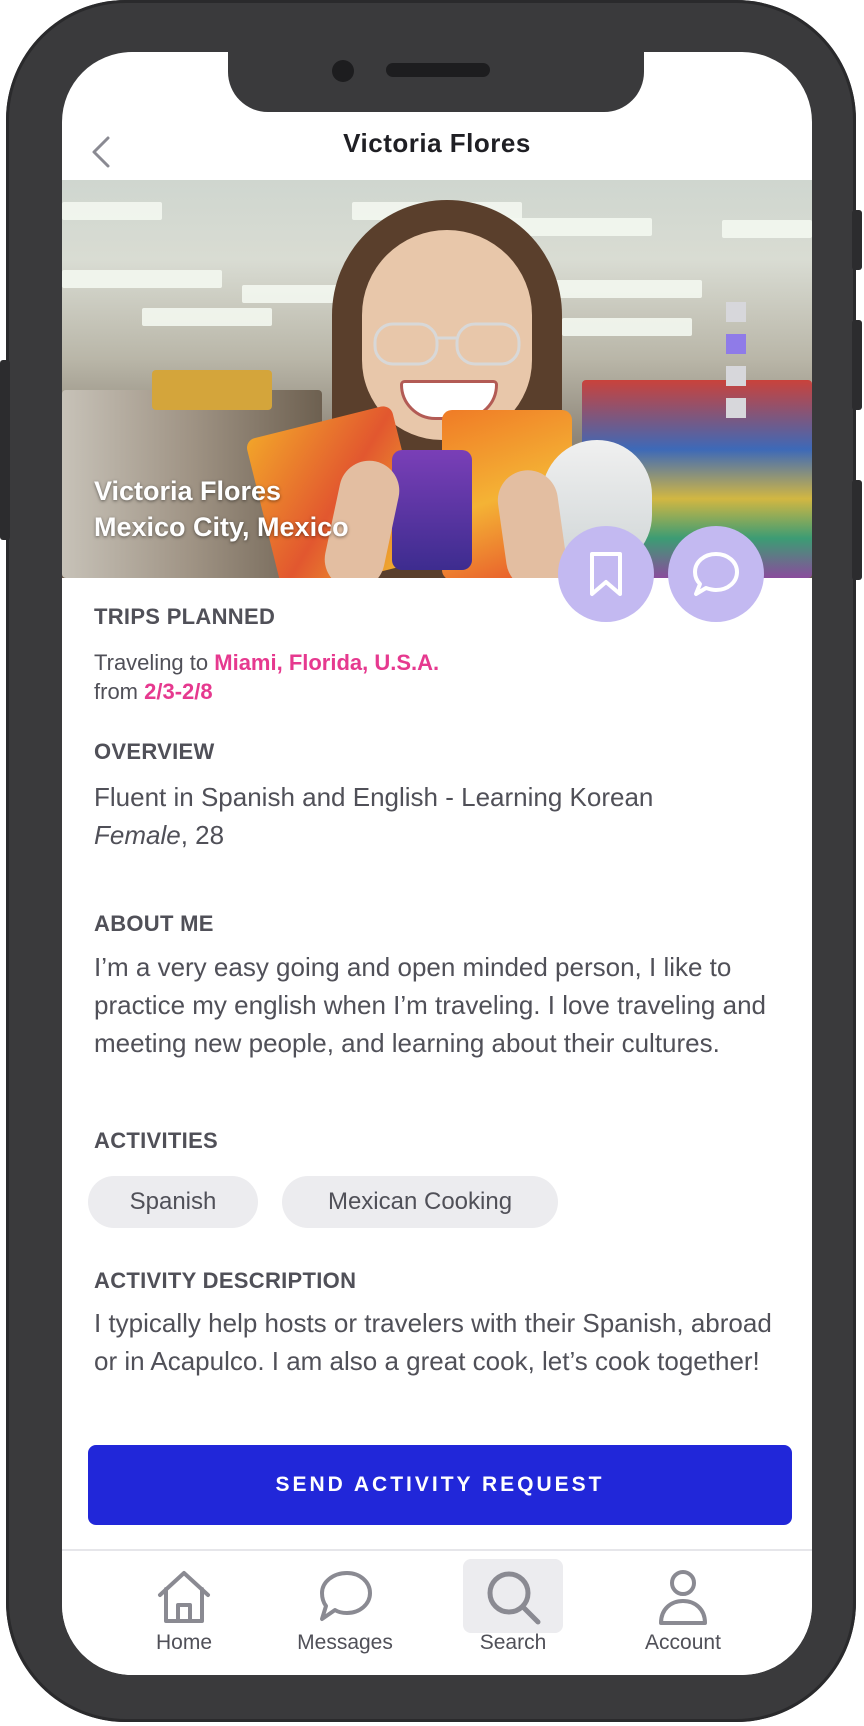 The image size is (864, 1726). Describe the element at coordinates (327, 662) in the screenshot. I see `trip-destination: Miami, Florida, U.S.A.` at that location.